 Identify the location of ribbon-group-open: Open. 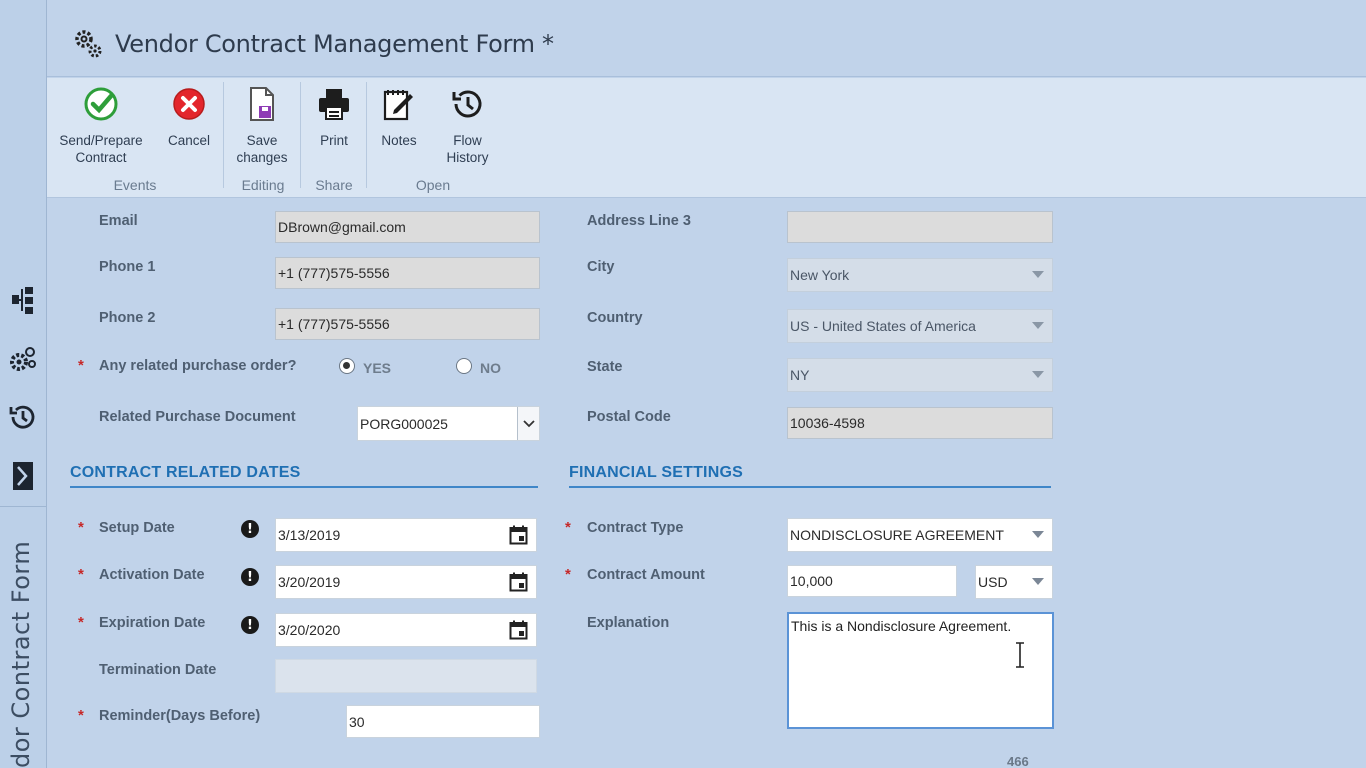
(433, 185).